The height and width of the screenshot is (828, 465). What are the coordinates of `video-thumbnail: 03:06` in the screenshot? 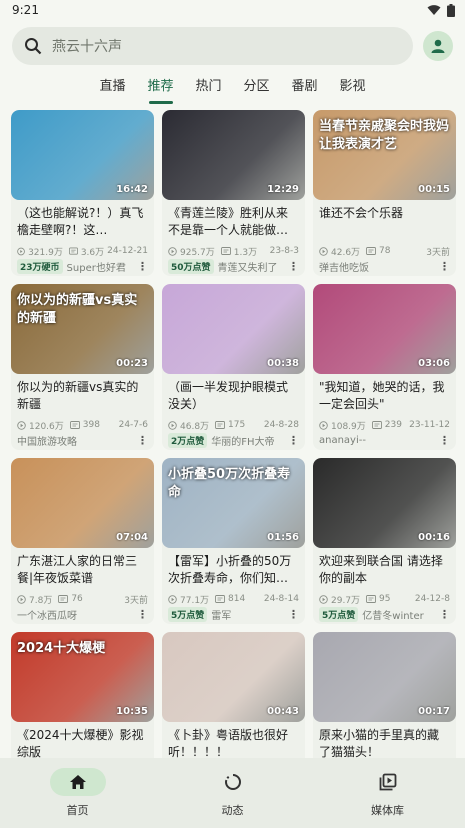 It's located at (384, 329).